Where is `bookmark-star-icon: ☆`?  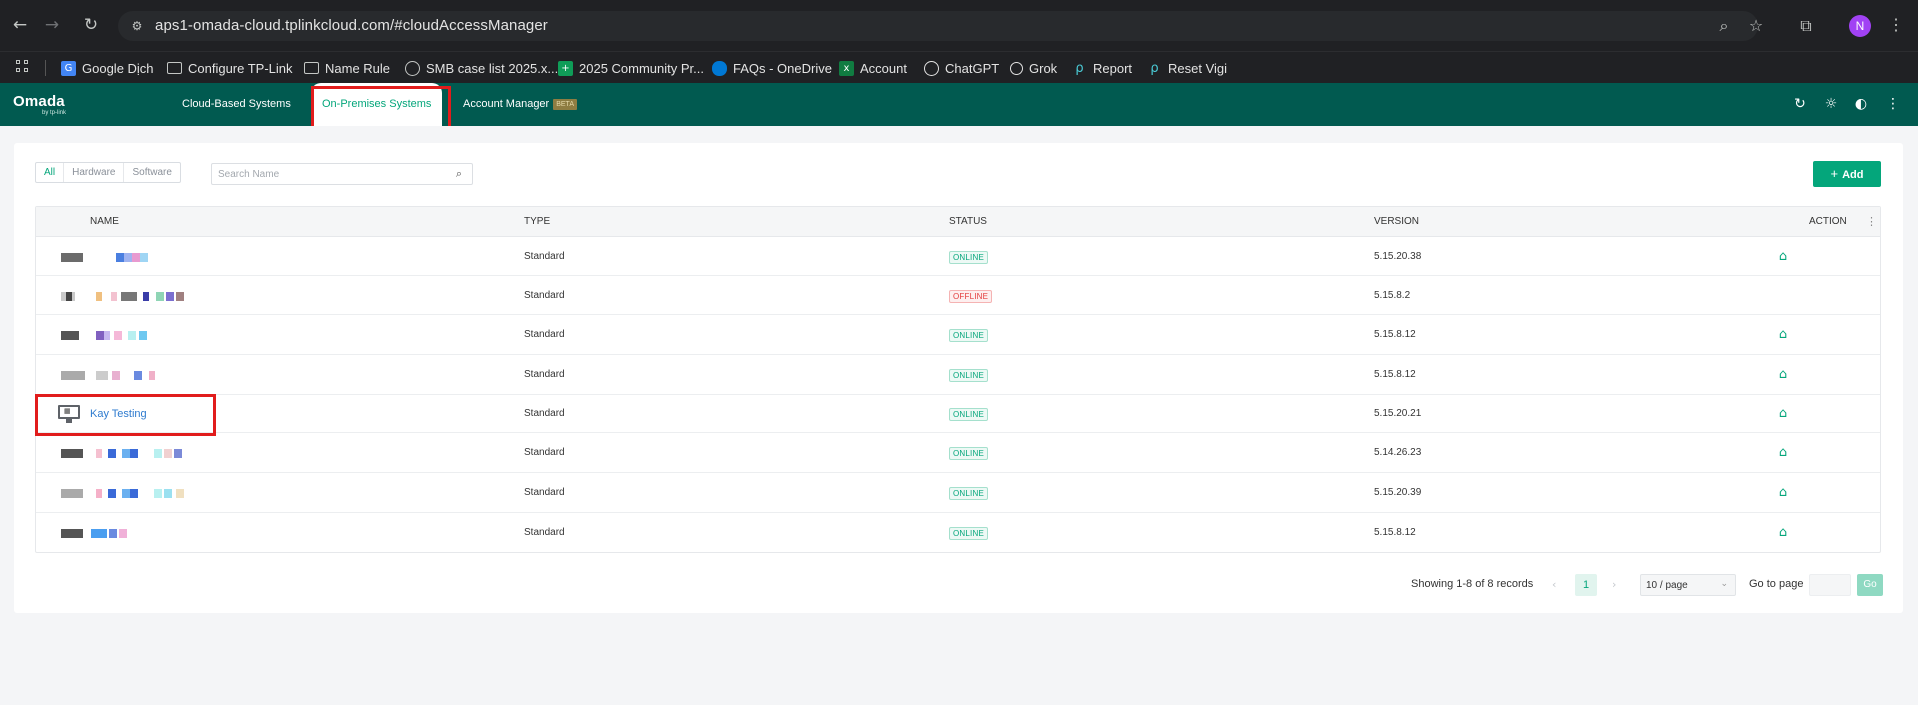
bookmark-star-icon: ☆ is located at coordinates (1756, 26).